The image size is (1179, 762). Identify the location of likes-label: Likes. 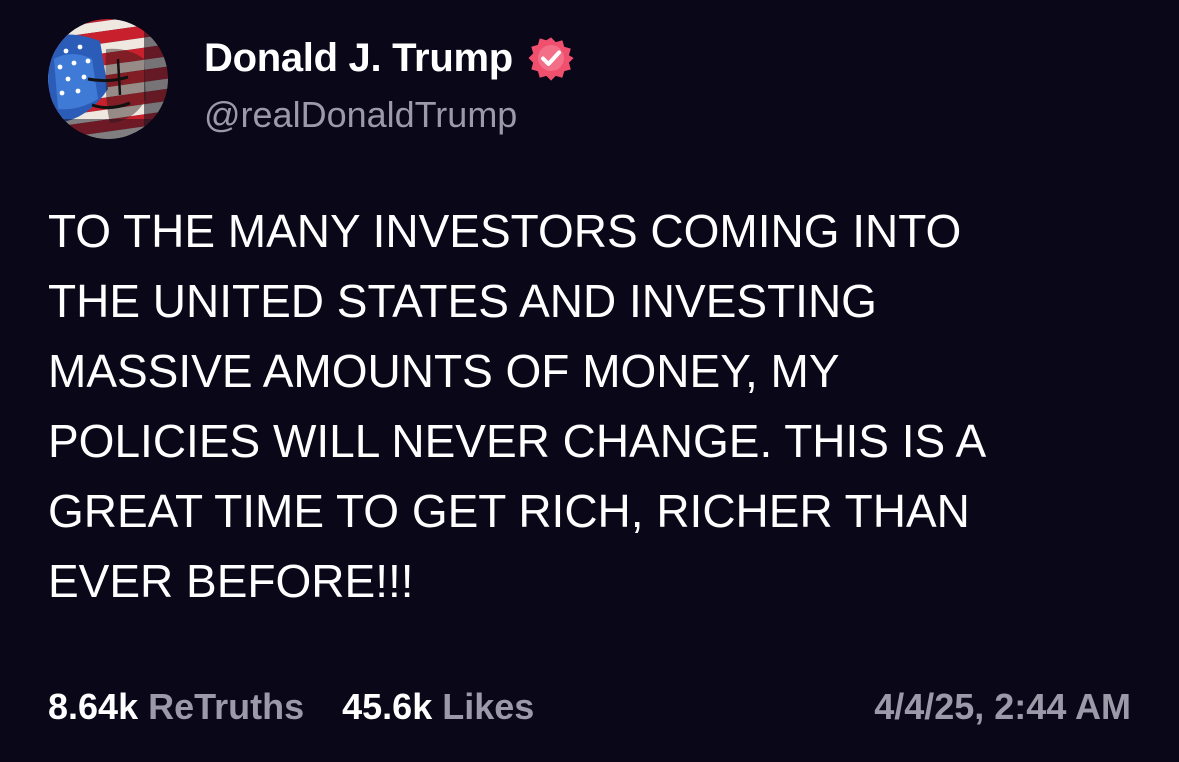
(488, 706).